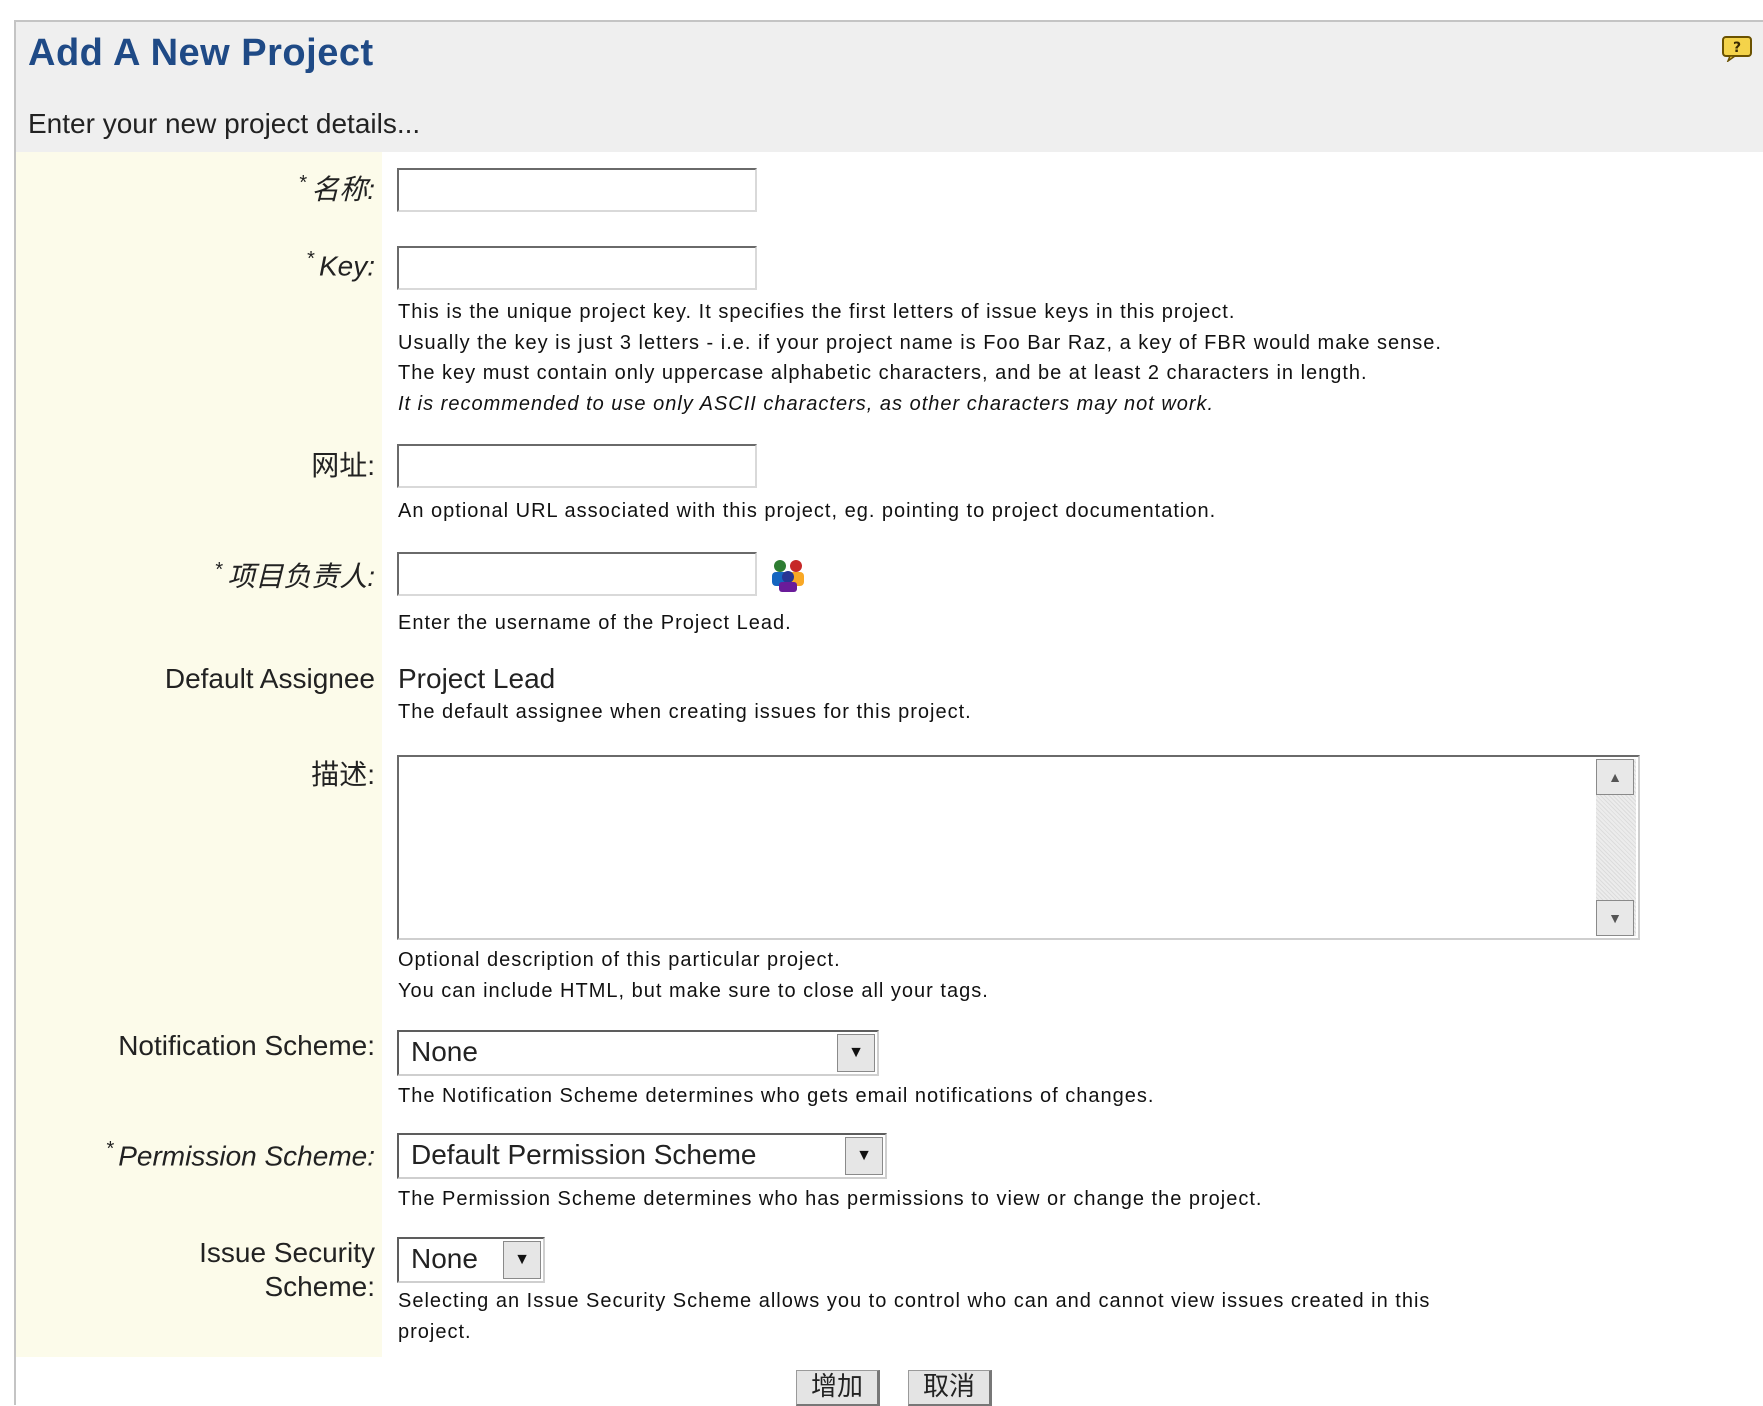 The image size is (1763, 1406). What do you see at coordinates (577, 574) in the screenshot?
I see `lead-input` at bounding box center [577, 574].